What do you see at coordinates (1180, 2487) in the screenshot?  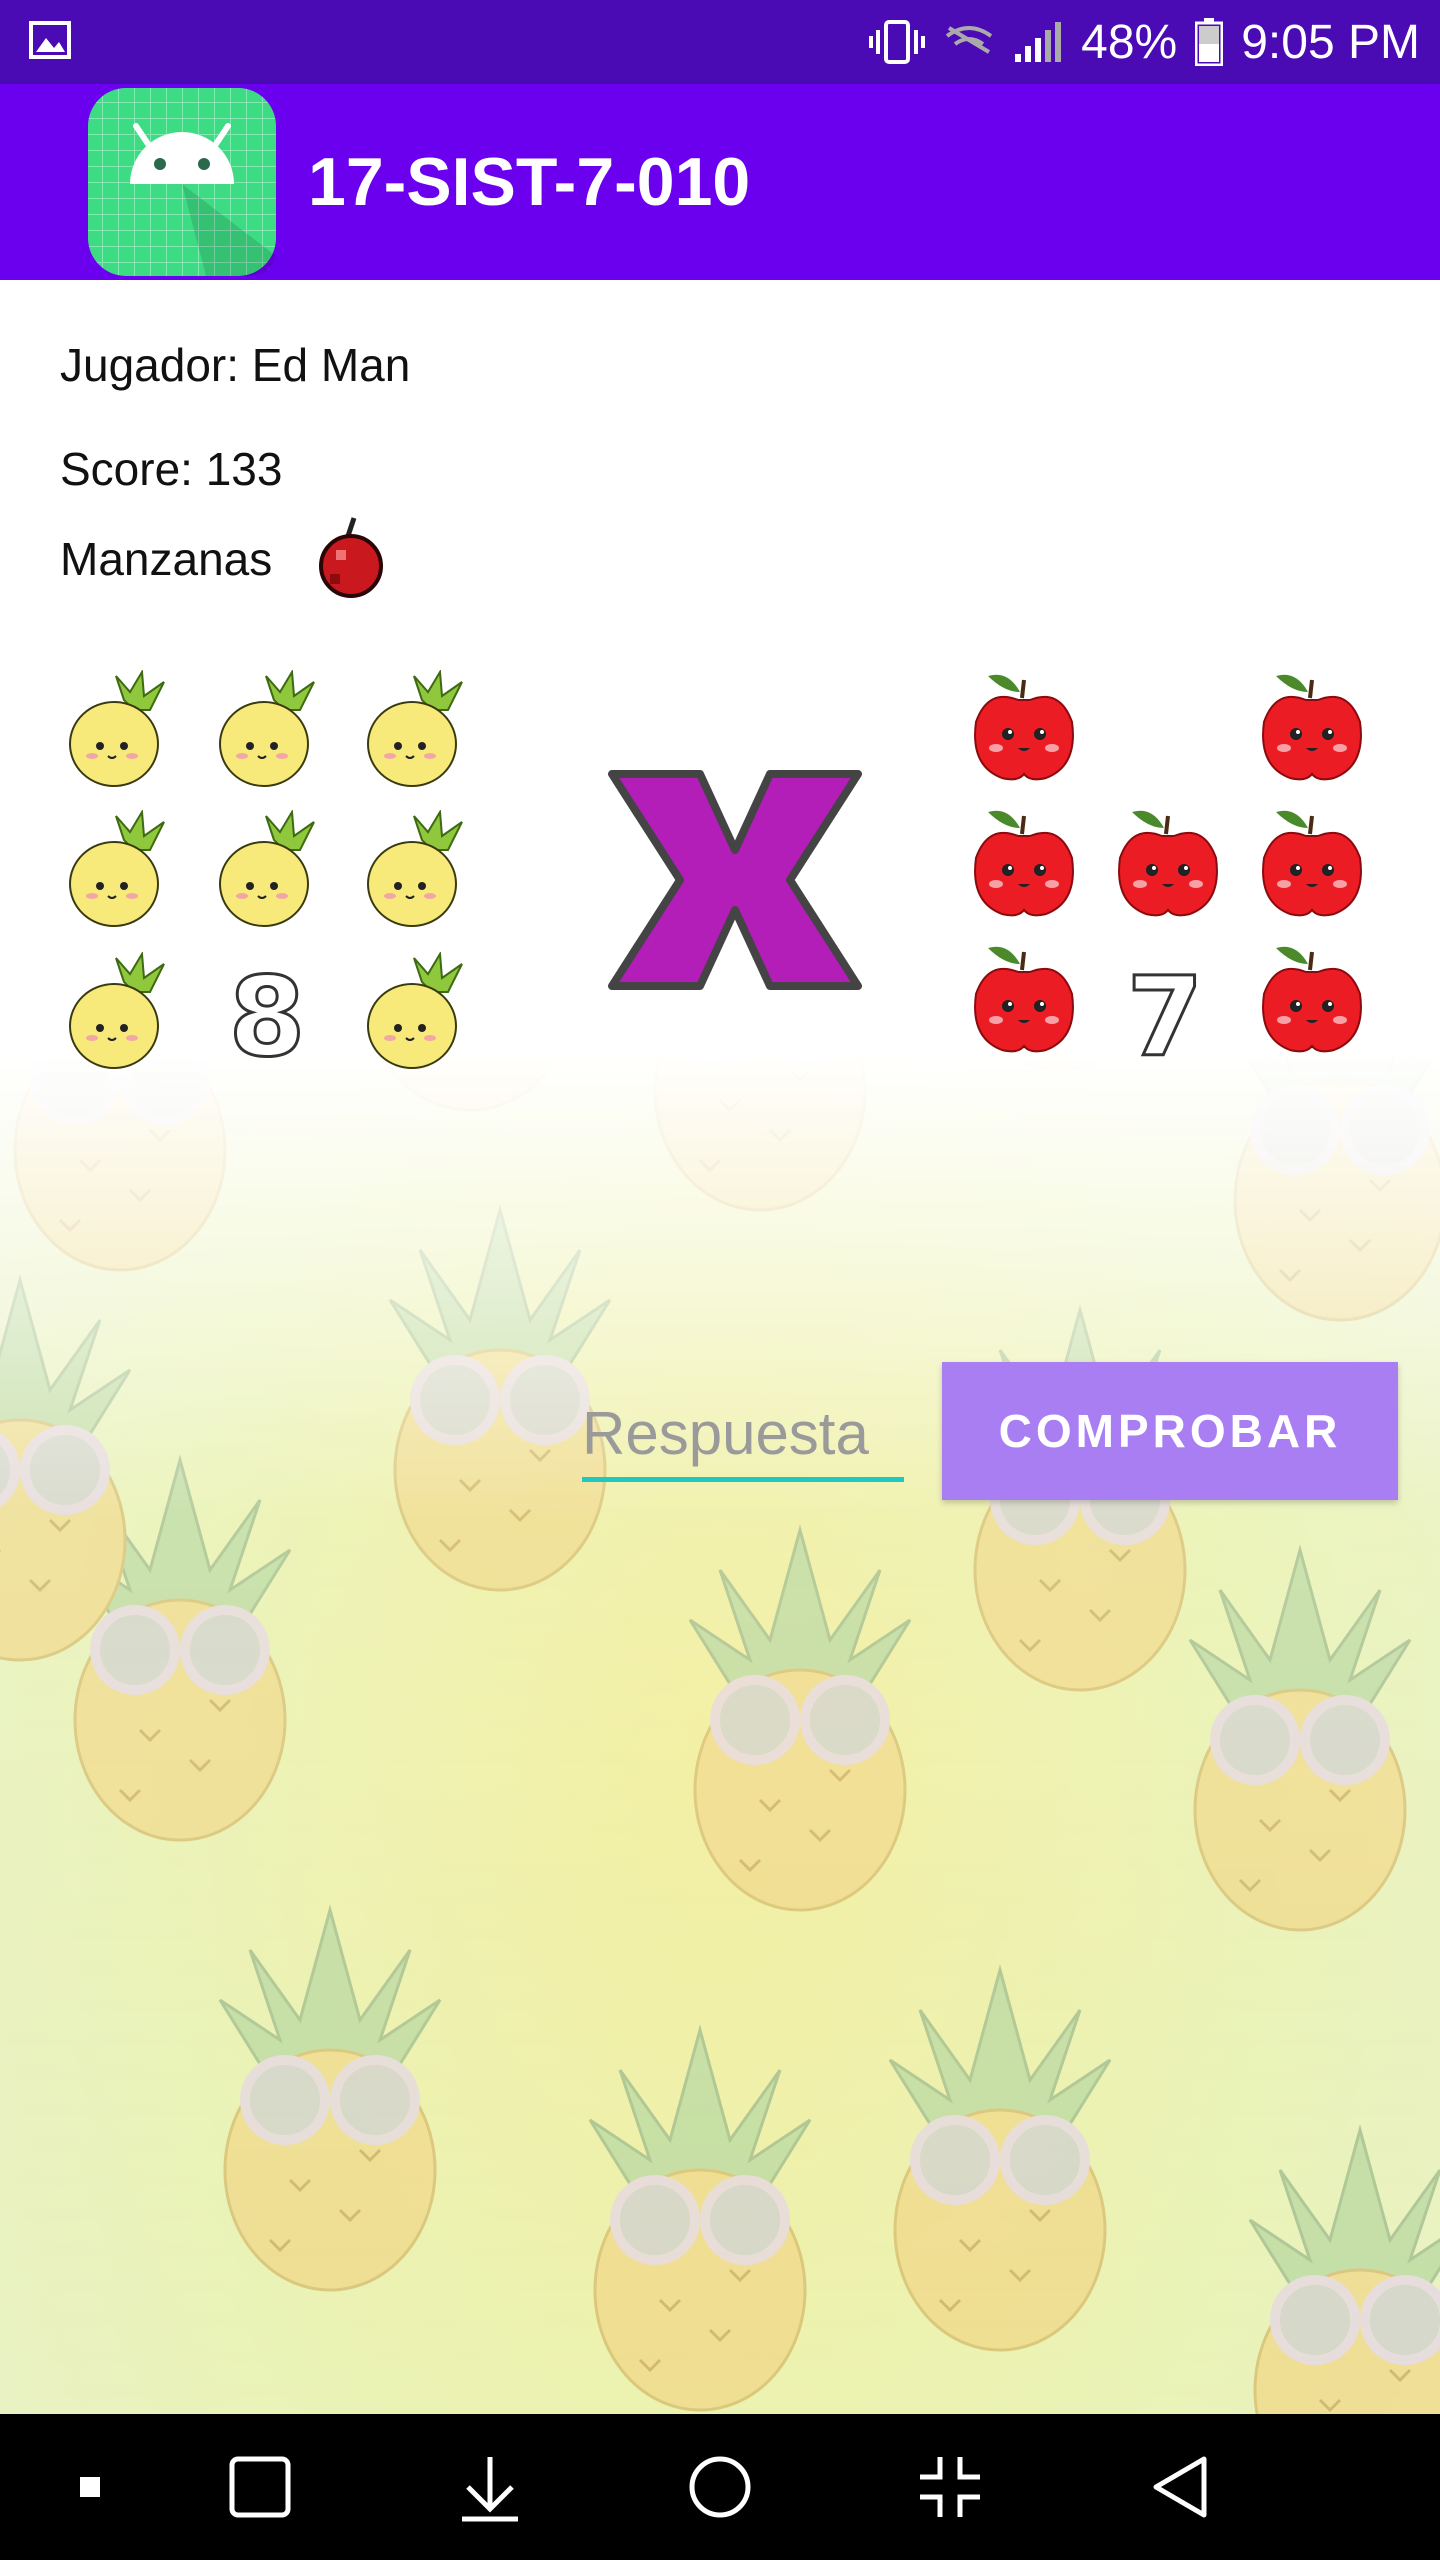 I see `back-icon` at bounding box center [1180, 2487].